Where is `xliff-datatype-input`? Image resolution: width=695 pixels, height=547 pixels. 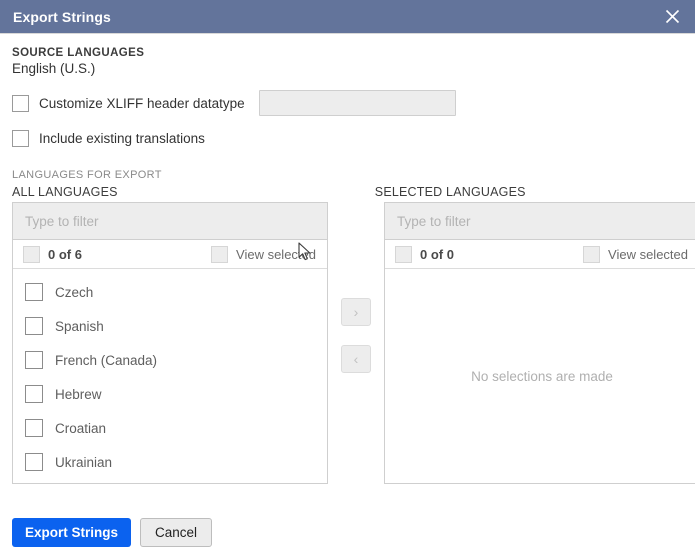 xliff-datatype-input is located at coordinates (357, 103).